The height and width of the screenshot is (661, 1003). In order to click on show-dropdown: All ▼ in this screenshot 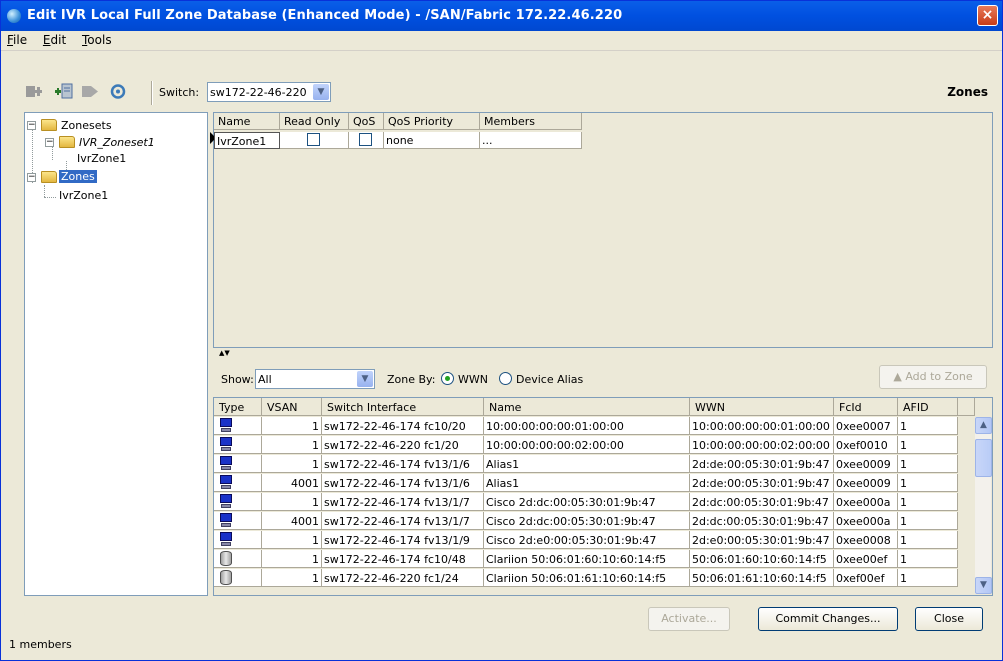, I will do `click(315, 379)`.